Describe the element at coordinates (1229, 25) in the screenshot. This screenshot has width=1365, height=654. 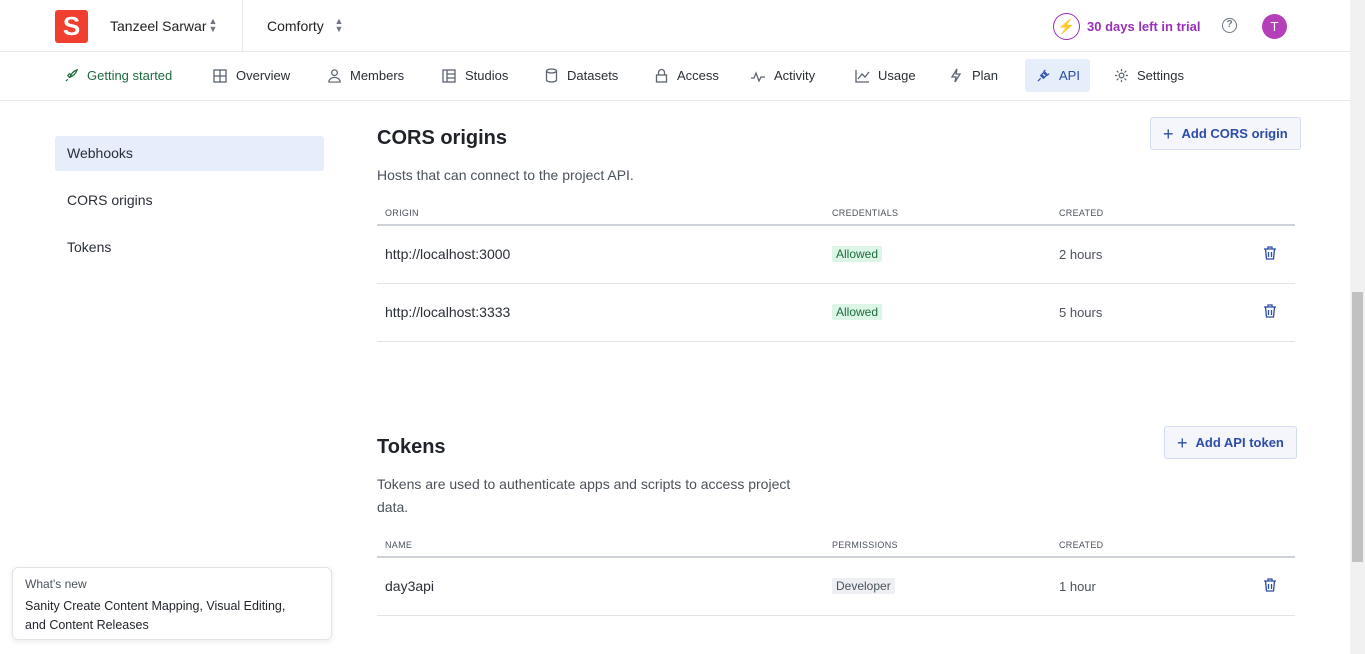
I see `help-icon: ?` at that location.